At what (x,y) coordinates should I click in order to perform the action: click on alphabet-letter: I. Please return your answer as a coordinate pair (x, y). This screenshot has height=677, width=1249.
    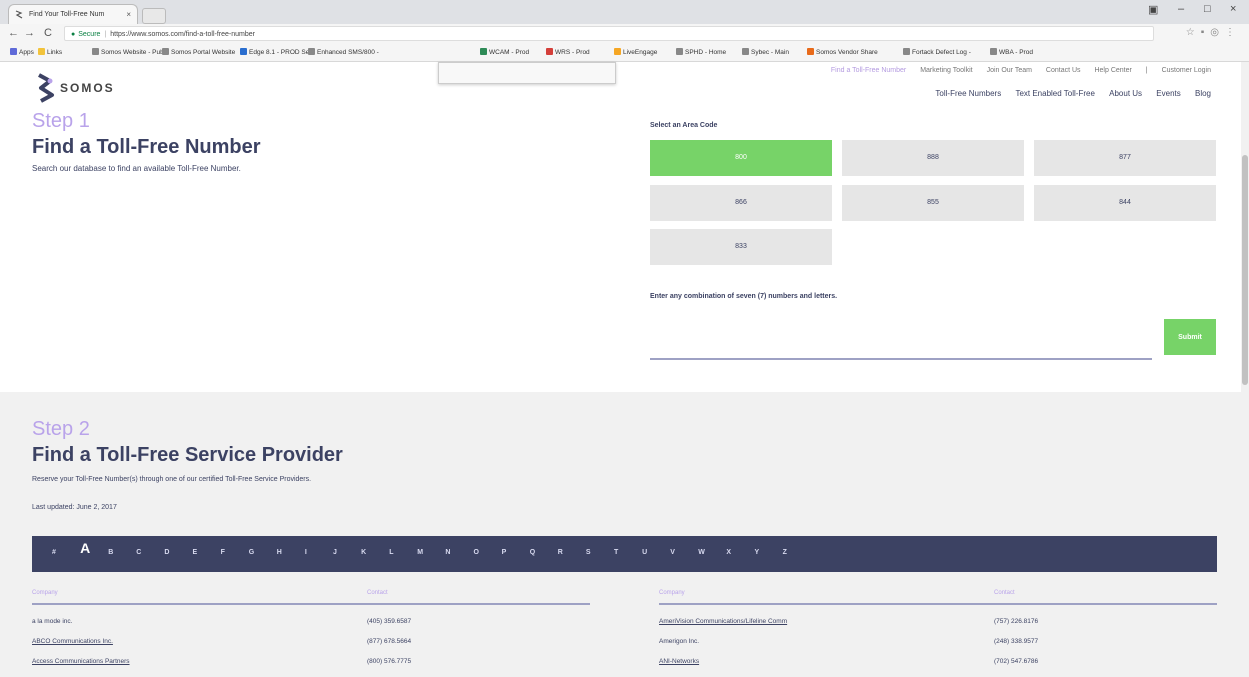
    Looking at the image, I should click on (306, 552).